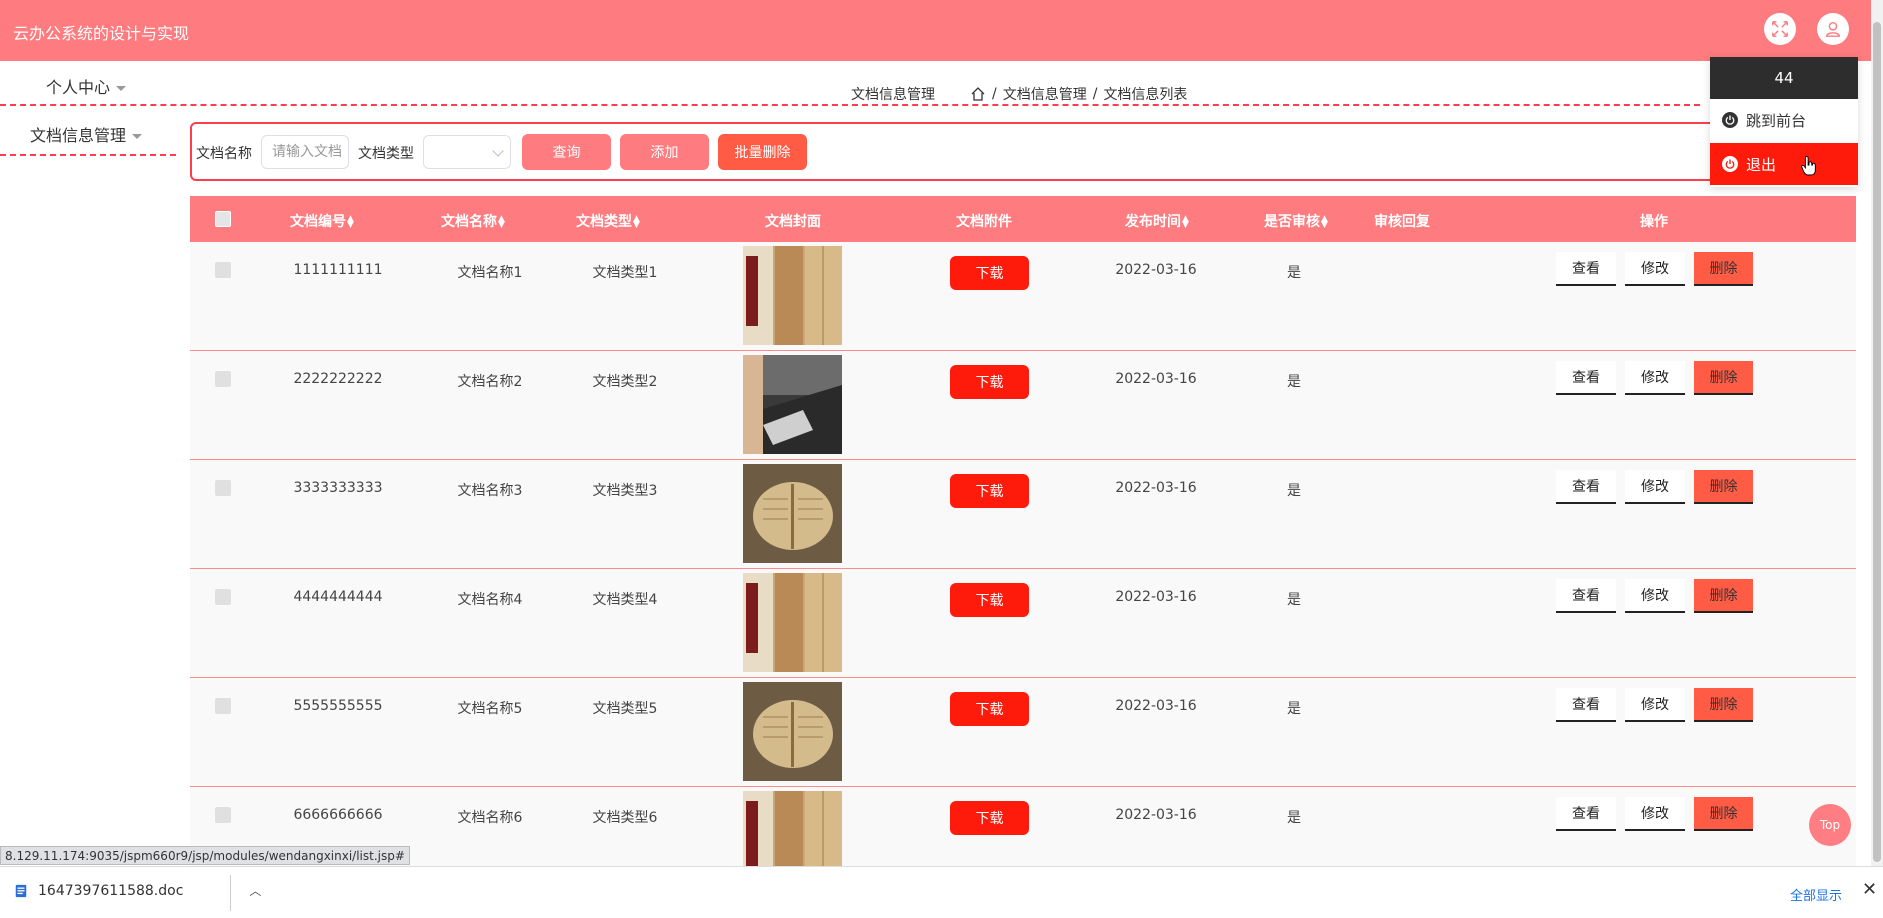  What do you see at coordinates (1877, 442) in the screenshot?
I see `scrollbar-thumb` at bounding box center [1877, 442].